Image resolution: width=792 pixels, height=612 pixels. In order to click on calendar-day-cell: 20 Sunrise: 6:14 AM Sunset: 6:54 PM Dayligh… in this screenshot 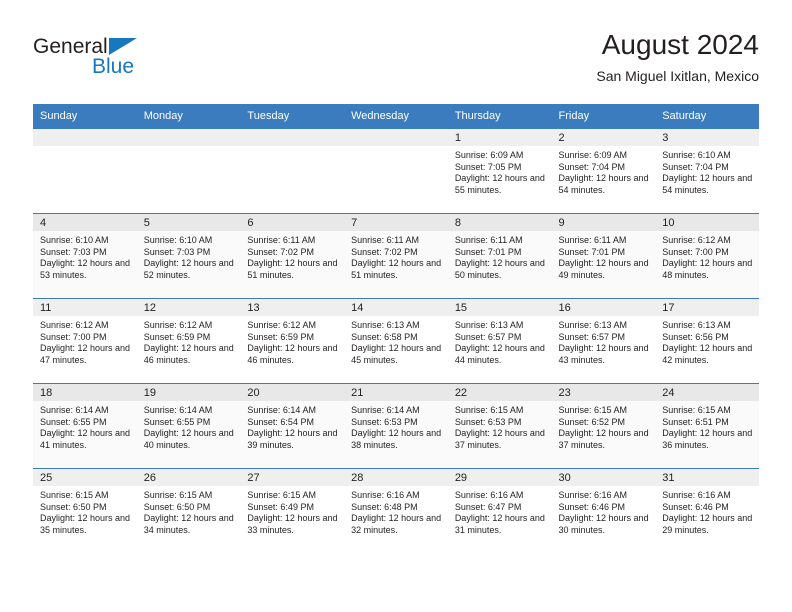, I will do `click(292, 426)`.